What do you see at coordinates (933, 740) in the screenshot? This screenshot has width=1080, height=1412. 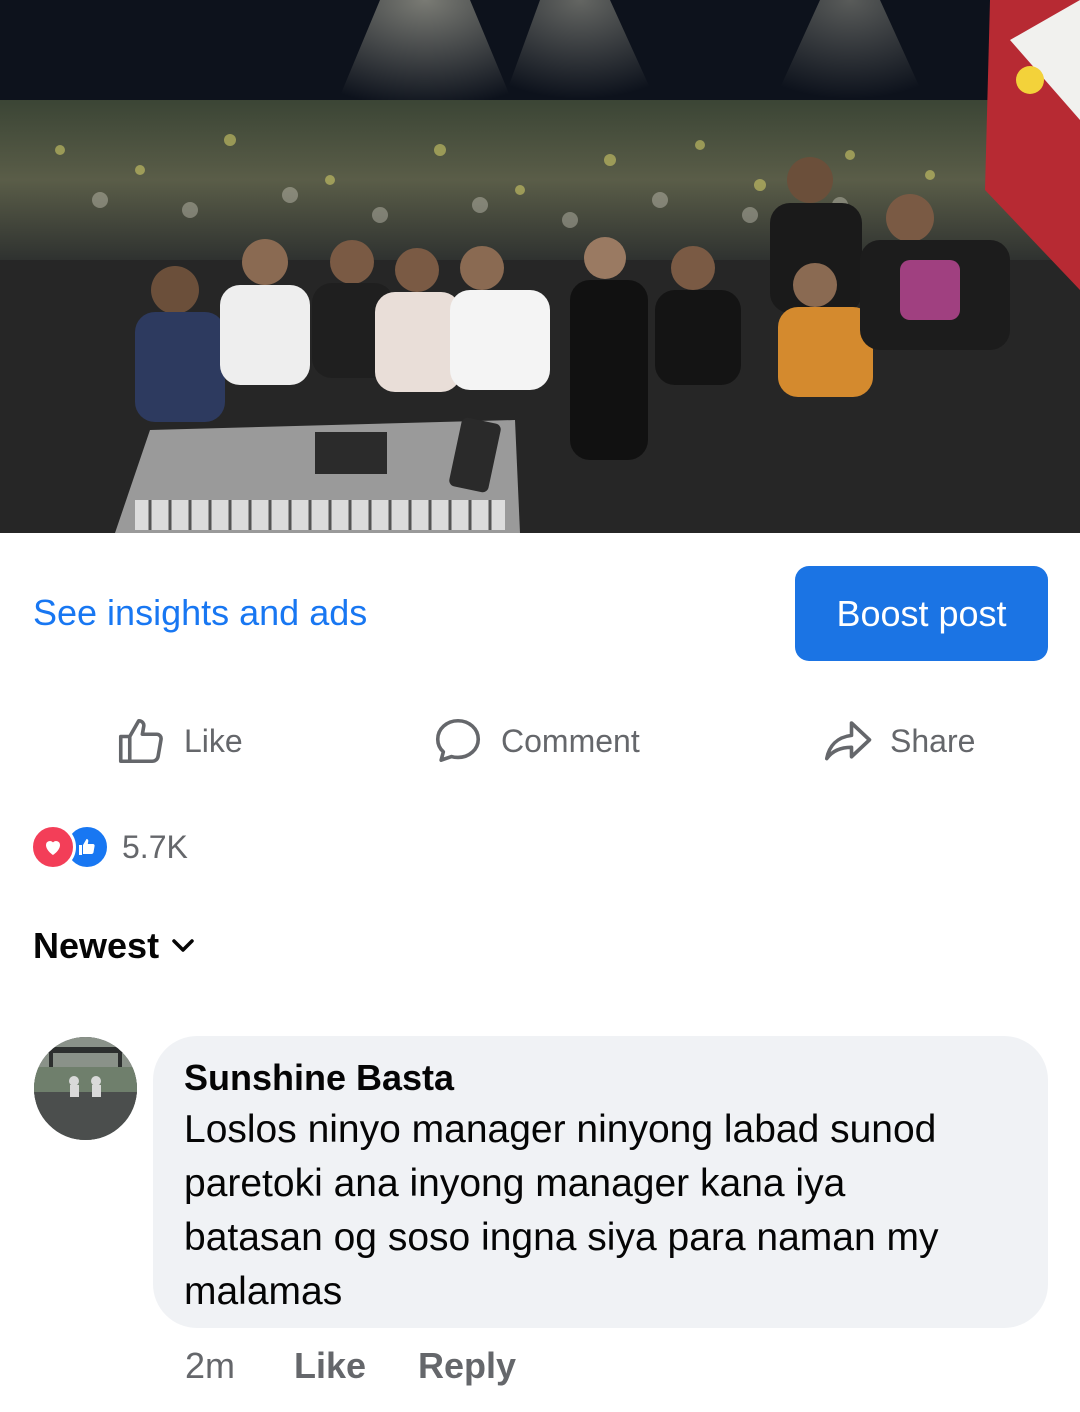 I see `share-label: Share` at bounding box center [933, 740].